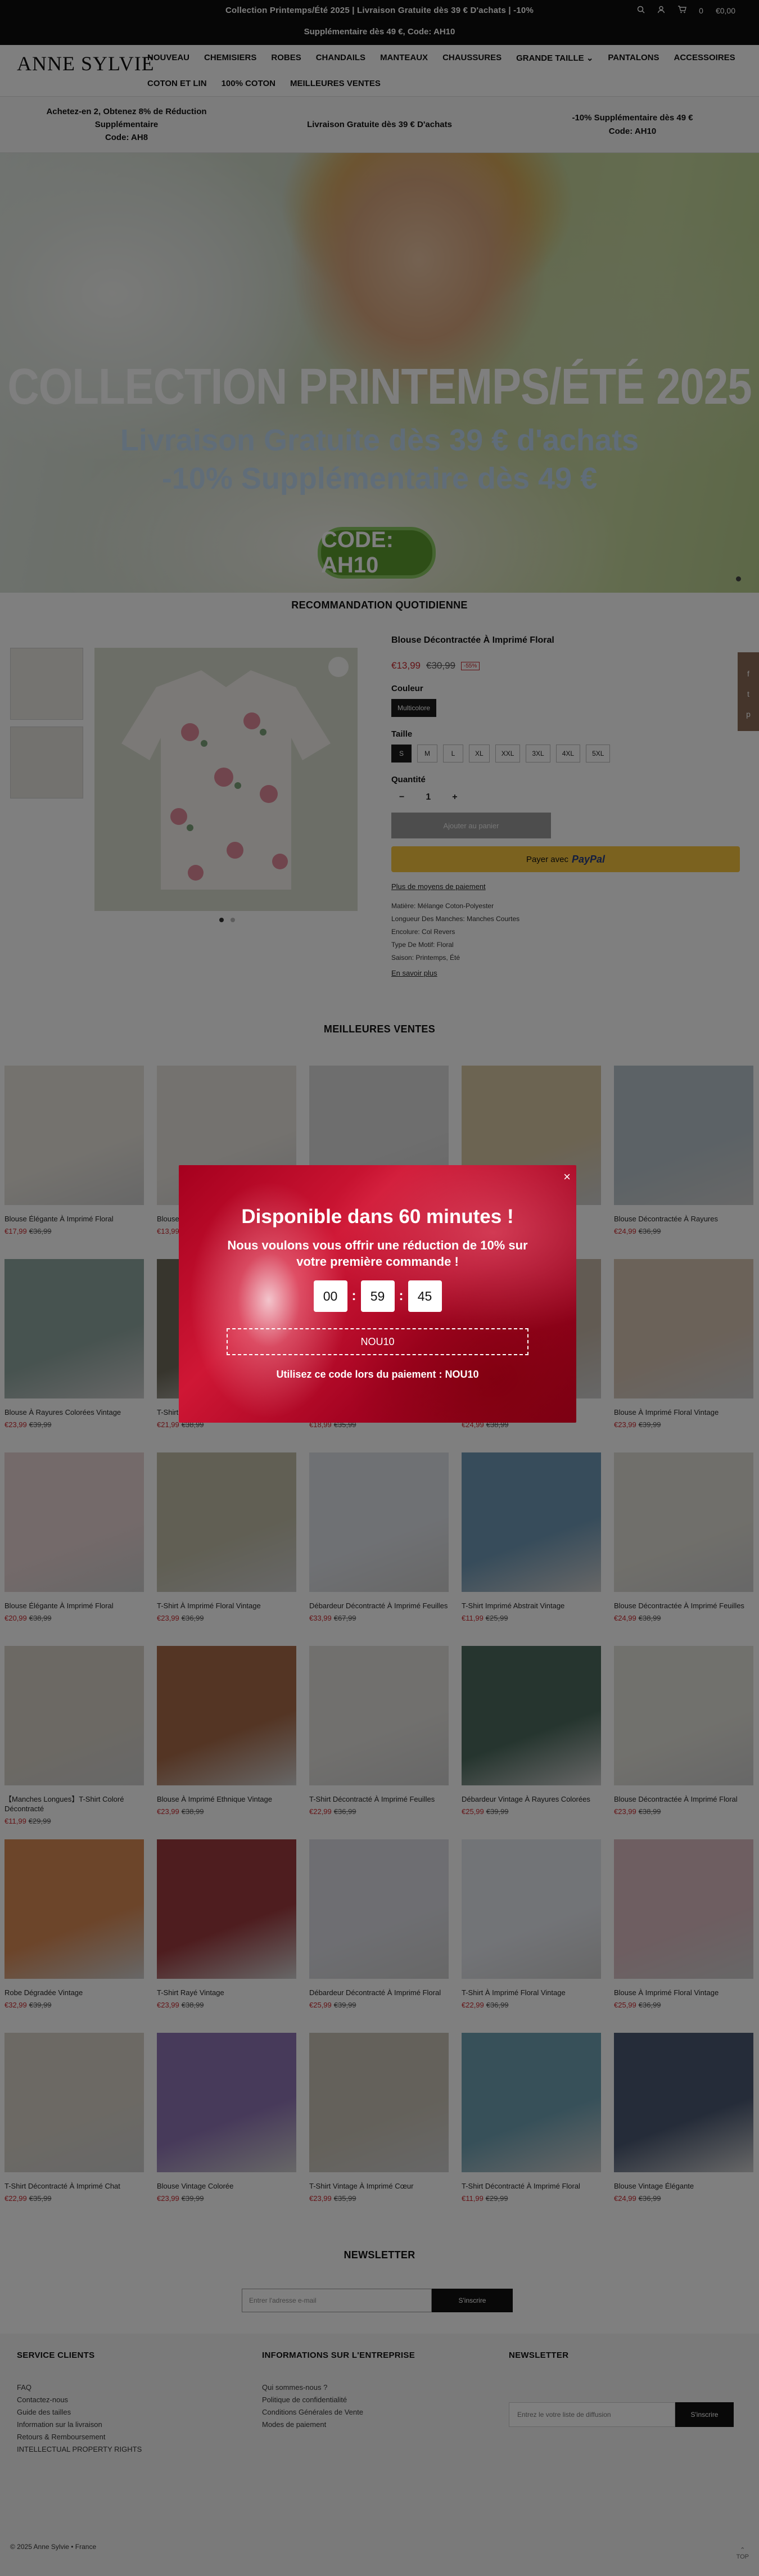 Image resolution: width=759 pixels, height=2576 pixels. Describe the element at coordinates (330, 1296) in the screenshot. I see `timer-hours: 00` at that location.